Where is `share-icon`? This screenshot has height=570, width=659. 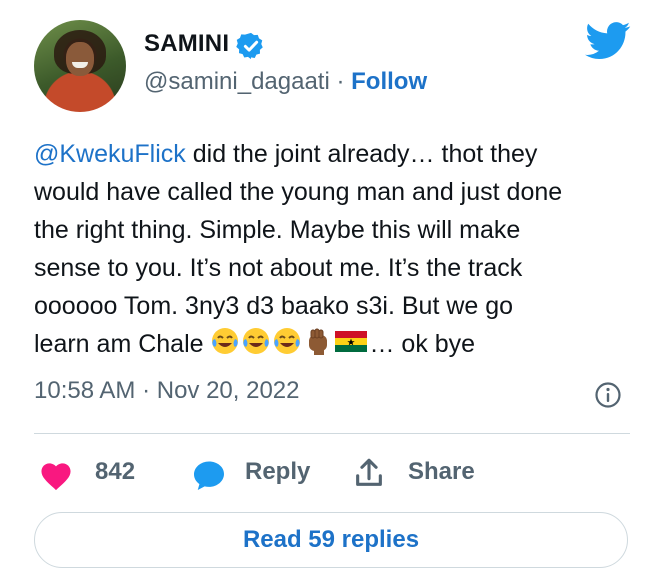
share-icon is located at coordinates (369, 473).